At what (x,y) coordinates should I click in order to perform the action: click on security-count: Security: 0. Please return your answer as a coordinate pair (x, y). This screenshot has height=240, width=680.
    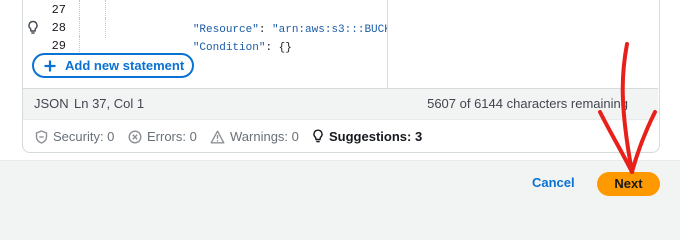
    Looking at the image, I should click on (84, 136).